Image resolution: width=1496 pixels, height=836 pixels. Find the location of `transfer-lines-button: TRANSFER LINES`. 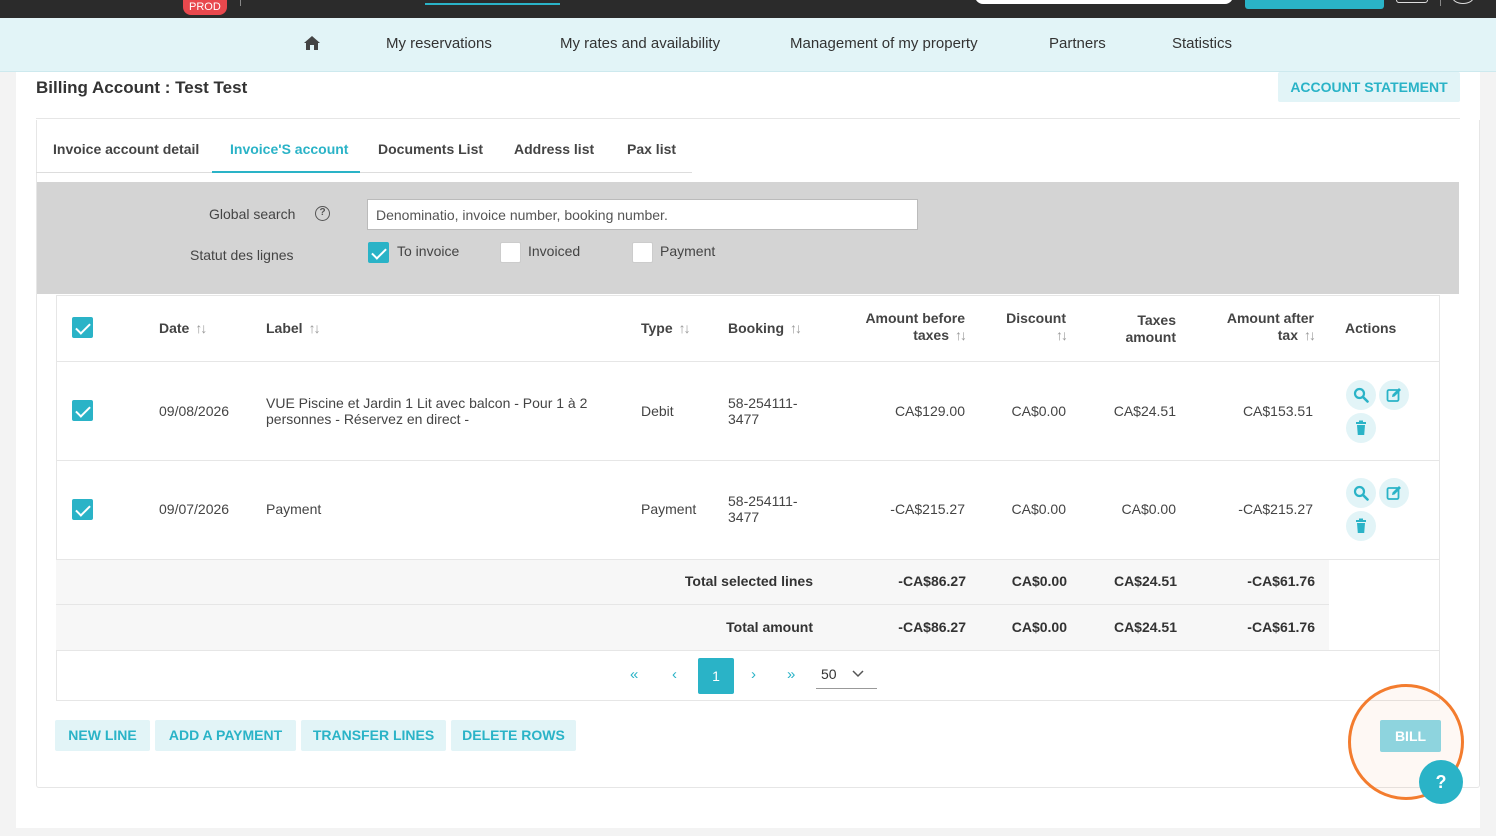

transfer-lines-button: TRANSFER LINES is located at coordinates (373, 735).